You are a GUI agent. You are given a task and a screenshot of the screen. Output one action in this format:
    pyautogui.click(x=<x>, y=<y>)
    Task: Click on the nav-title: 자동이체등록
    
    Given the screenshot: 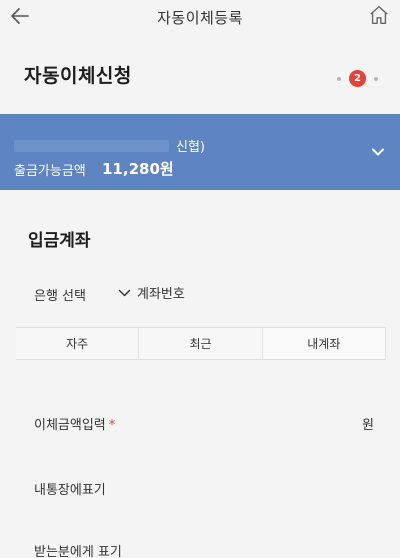 What is the action you would take?
    pyautogui.click(x=200, y=17)
    